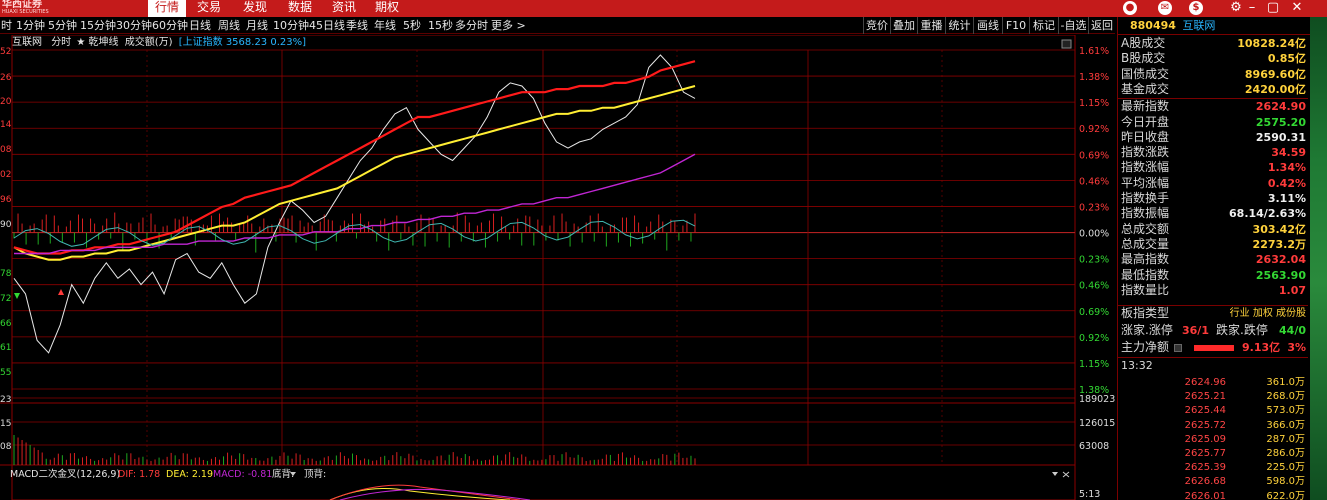 The width and height of the screenshot is (1327, 500). What do you see at coordinates (139, 474) in the screenshot?
I see `macd-legend: DIF: 1.78` at bounding box center [139, 474].